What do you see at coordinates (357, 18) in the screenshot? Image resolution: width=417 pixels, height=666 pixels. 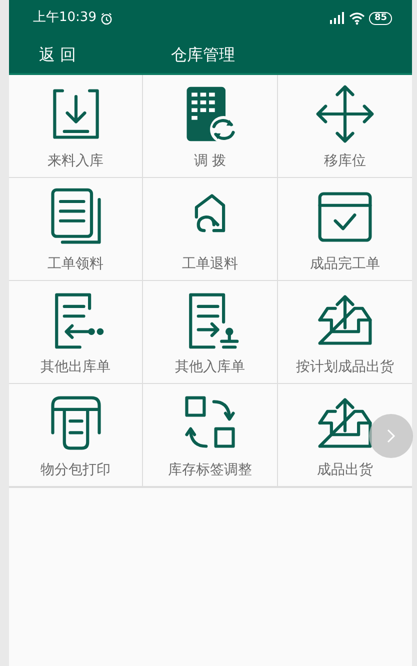 I see `wifi-icon` at bounding box center [357, 18].